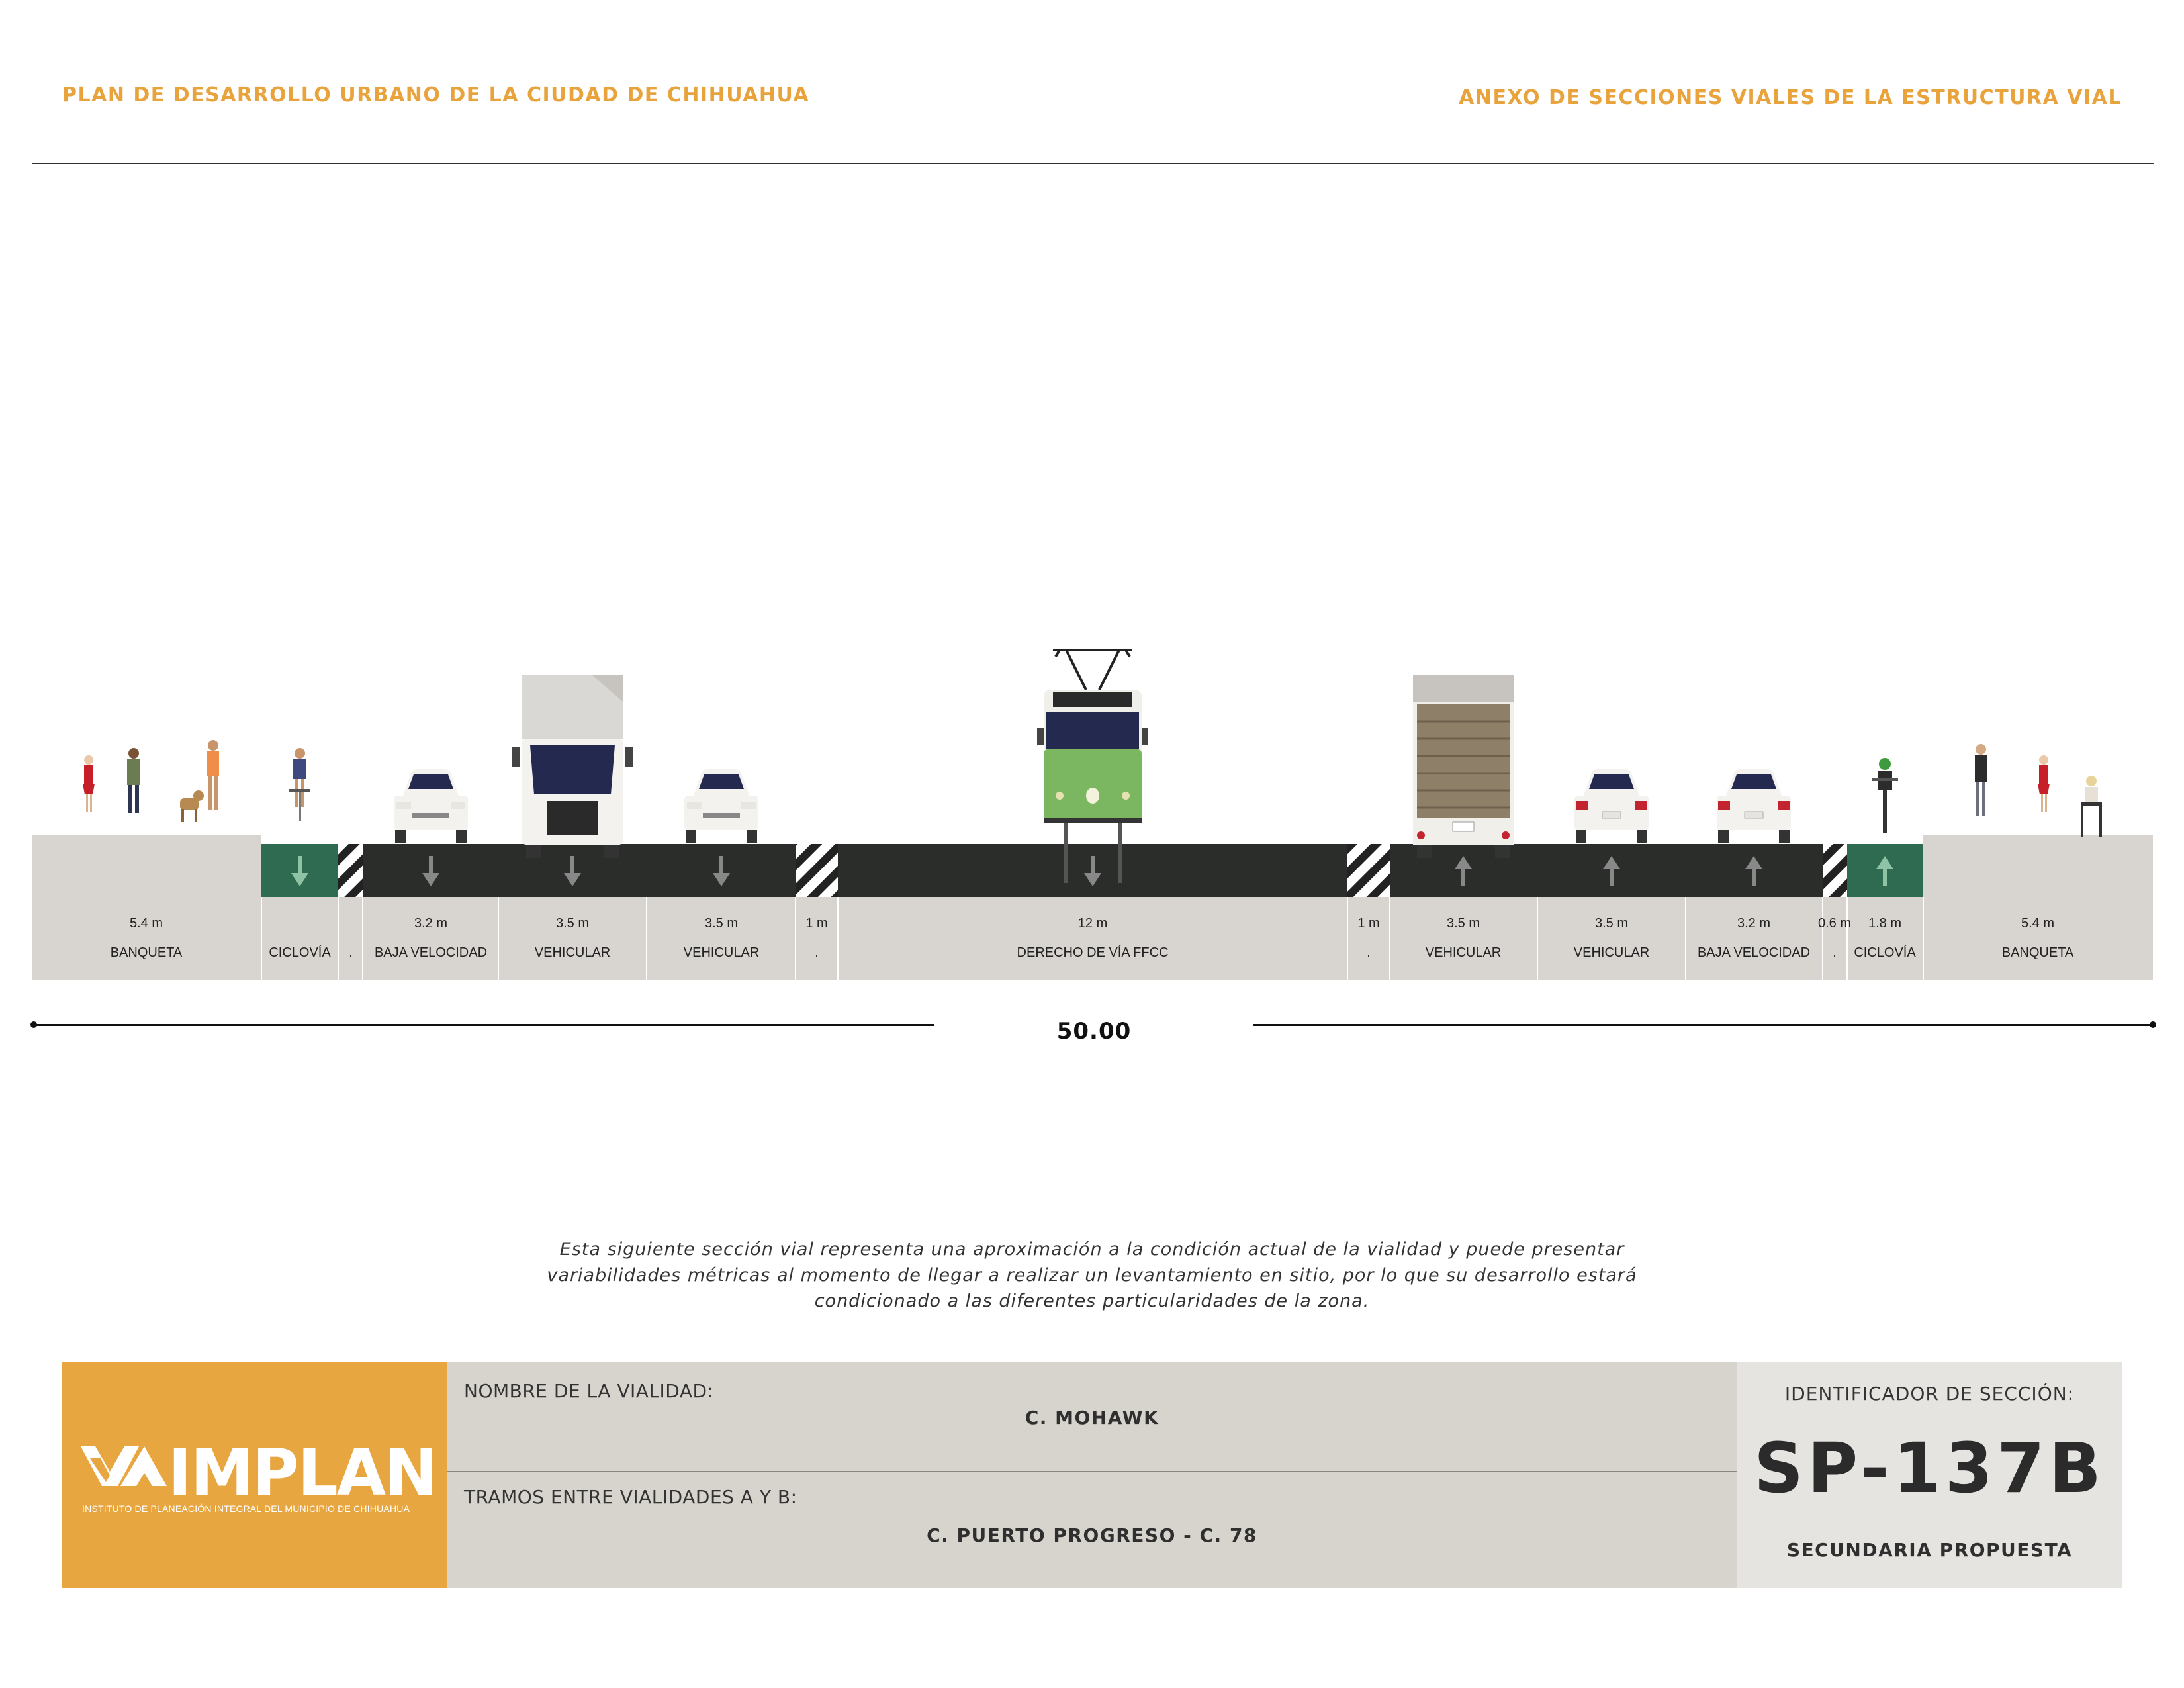 The width and height of the screenshot is (2184, 1688). Describe the element at coordinates (1929, 1394) in the screenshot. I see `section-id-label: IDENTIFICADOR DE SECCIÓN:` at that location.